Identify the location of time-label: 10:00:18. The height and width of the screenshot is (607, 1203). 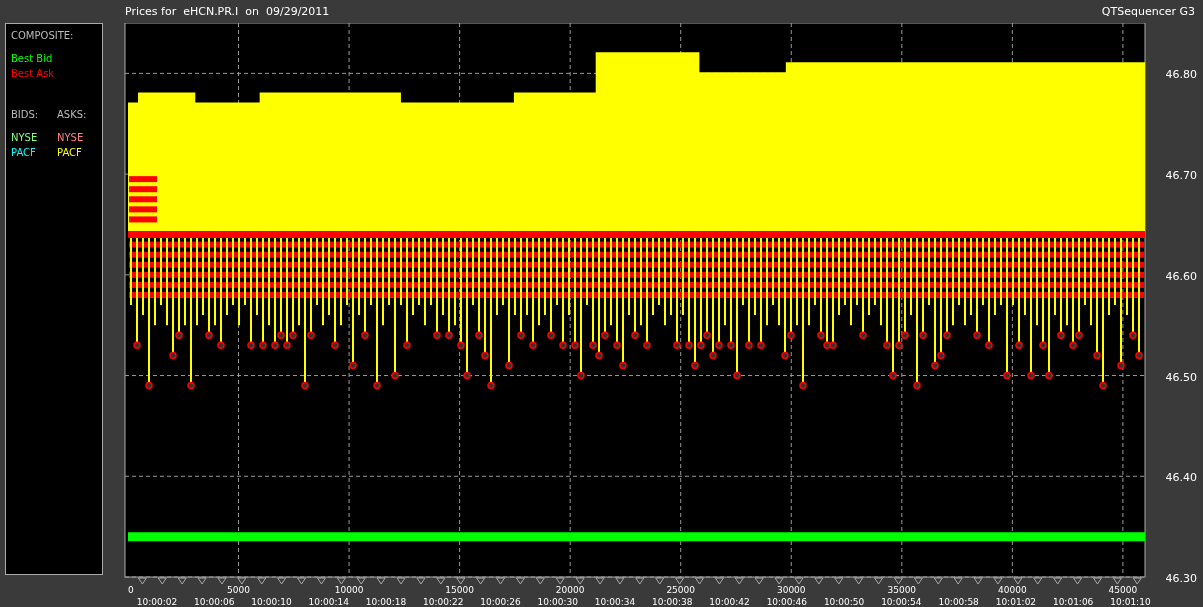
(386, 602).